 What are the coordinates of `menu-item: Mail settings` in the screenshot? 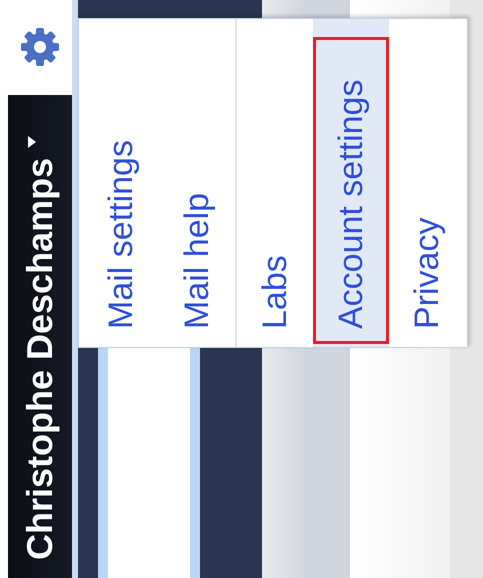 It's located at (121, 183).